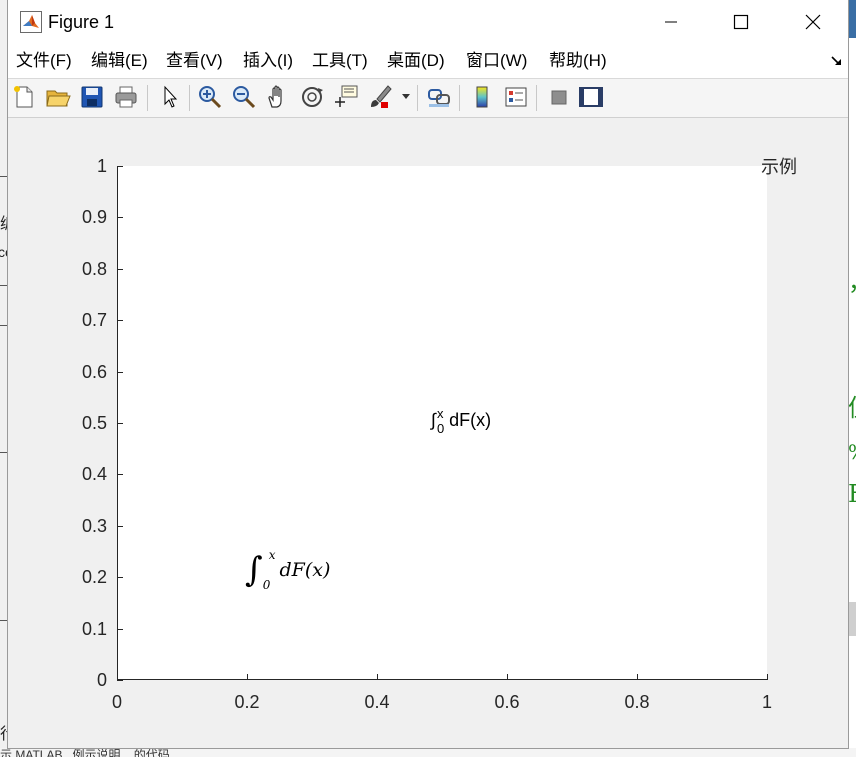 This screenshot has height=757, width=856. Describe the element at coordinates (4, 732) in the screenshot. I see `background-text: 行` at that location.